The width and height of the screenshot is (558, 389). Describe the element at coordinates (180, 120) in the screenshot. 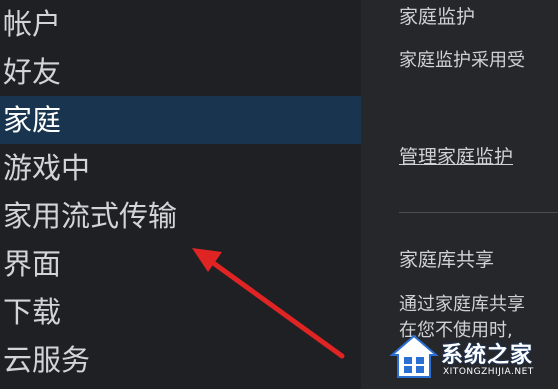

I see `sidebar-item-family: 家庭` at that location.